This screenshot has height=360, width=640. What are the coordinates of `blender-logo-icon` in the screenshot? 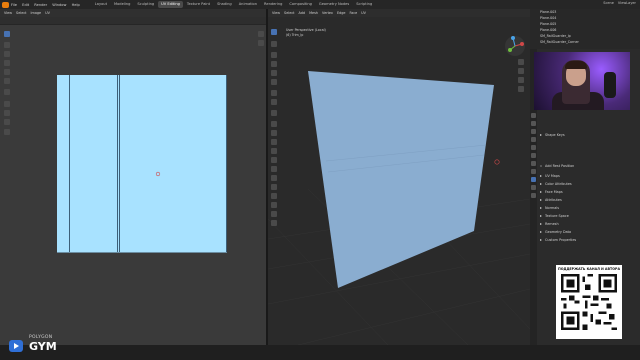 It's located at (5, 4).